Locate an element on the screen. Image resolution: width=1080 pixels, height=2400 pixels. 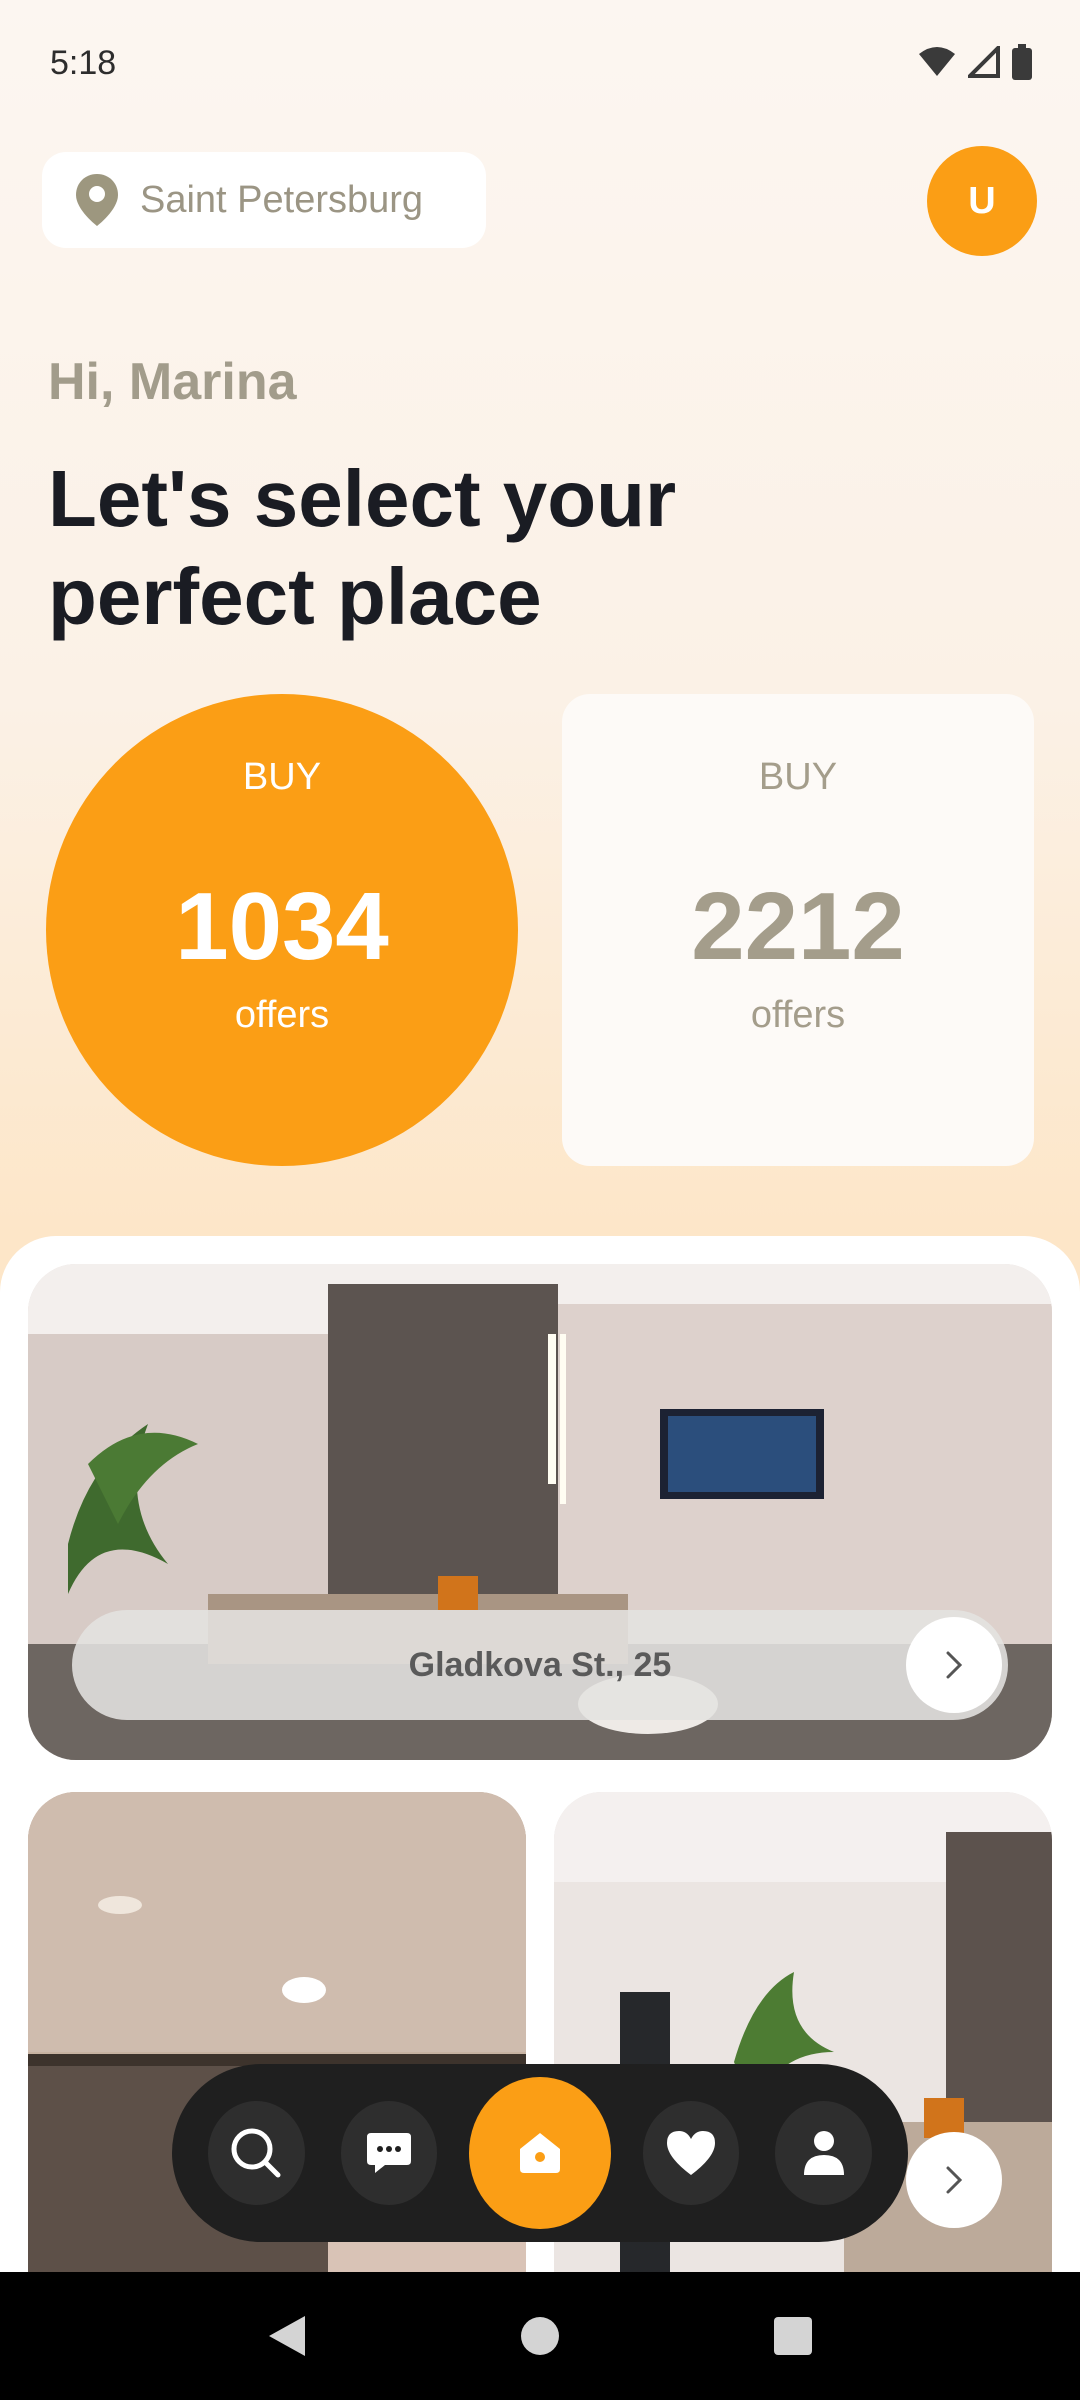
listing-address: Gladkova St., 25 is located at coordinates (540, 1664).